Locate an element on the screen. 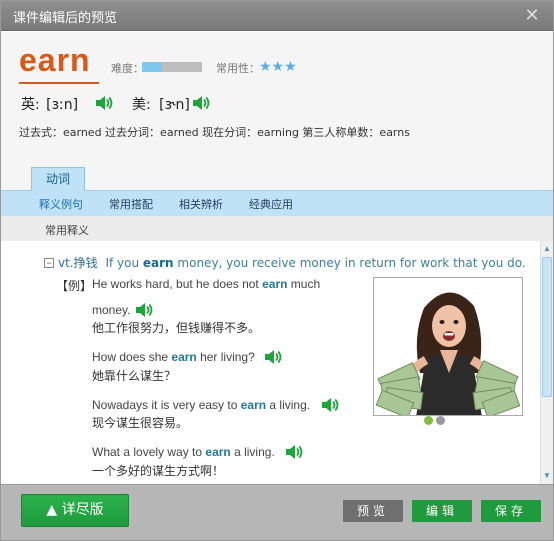 This screenshot has height=541, width=554. subnav-comparisons: 相关辨析 is located at coordinates (201, 204).